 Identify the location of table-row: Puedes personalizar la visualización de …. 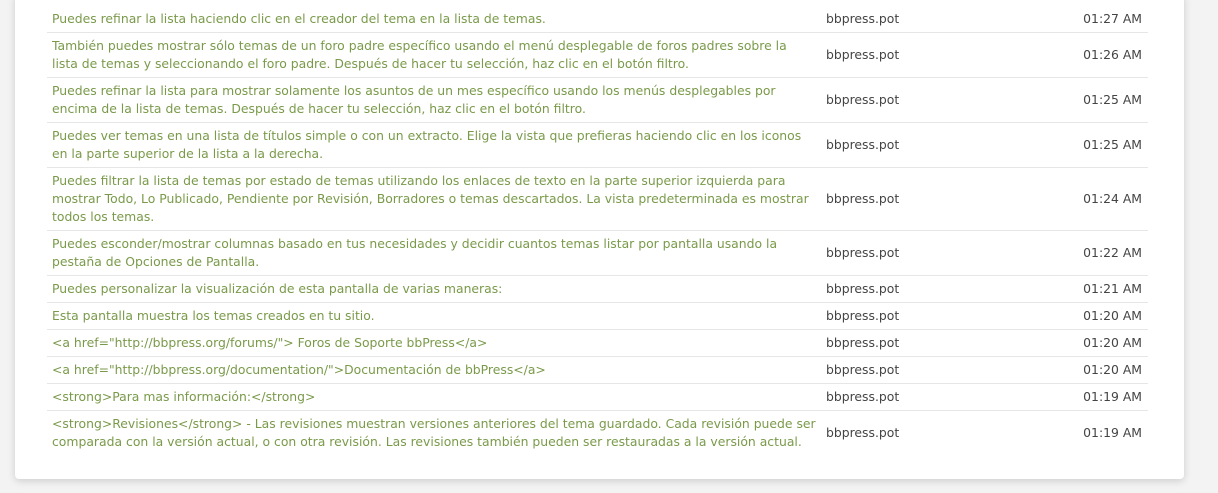
(597, 289).